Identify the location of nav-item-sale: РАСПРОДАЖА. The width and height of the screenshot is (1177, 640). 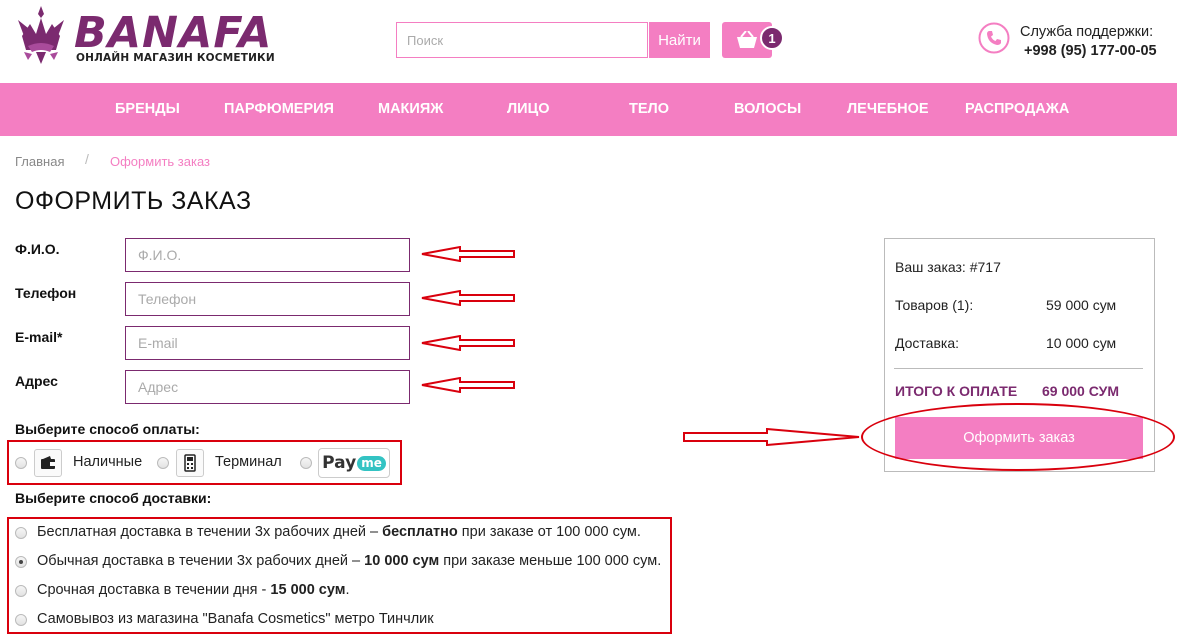
(1017, 109).